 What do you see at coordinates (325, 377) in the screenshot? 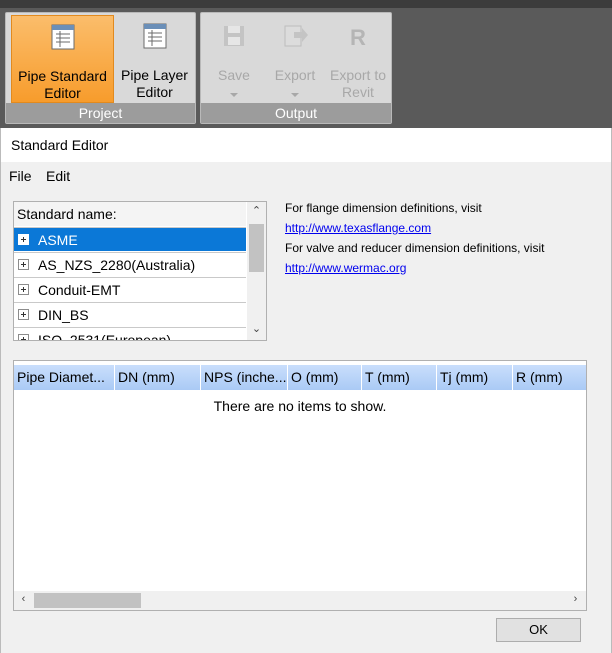
I see `column-header-o: O (mm)` at bounding box center [325, 377].